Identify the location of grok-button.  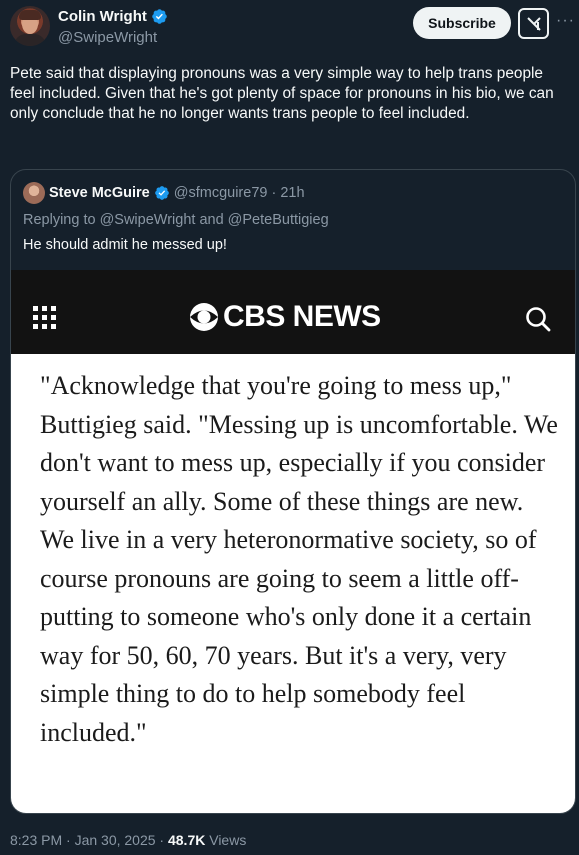
(533, 23).